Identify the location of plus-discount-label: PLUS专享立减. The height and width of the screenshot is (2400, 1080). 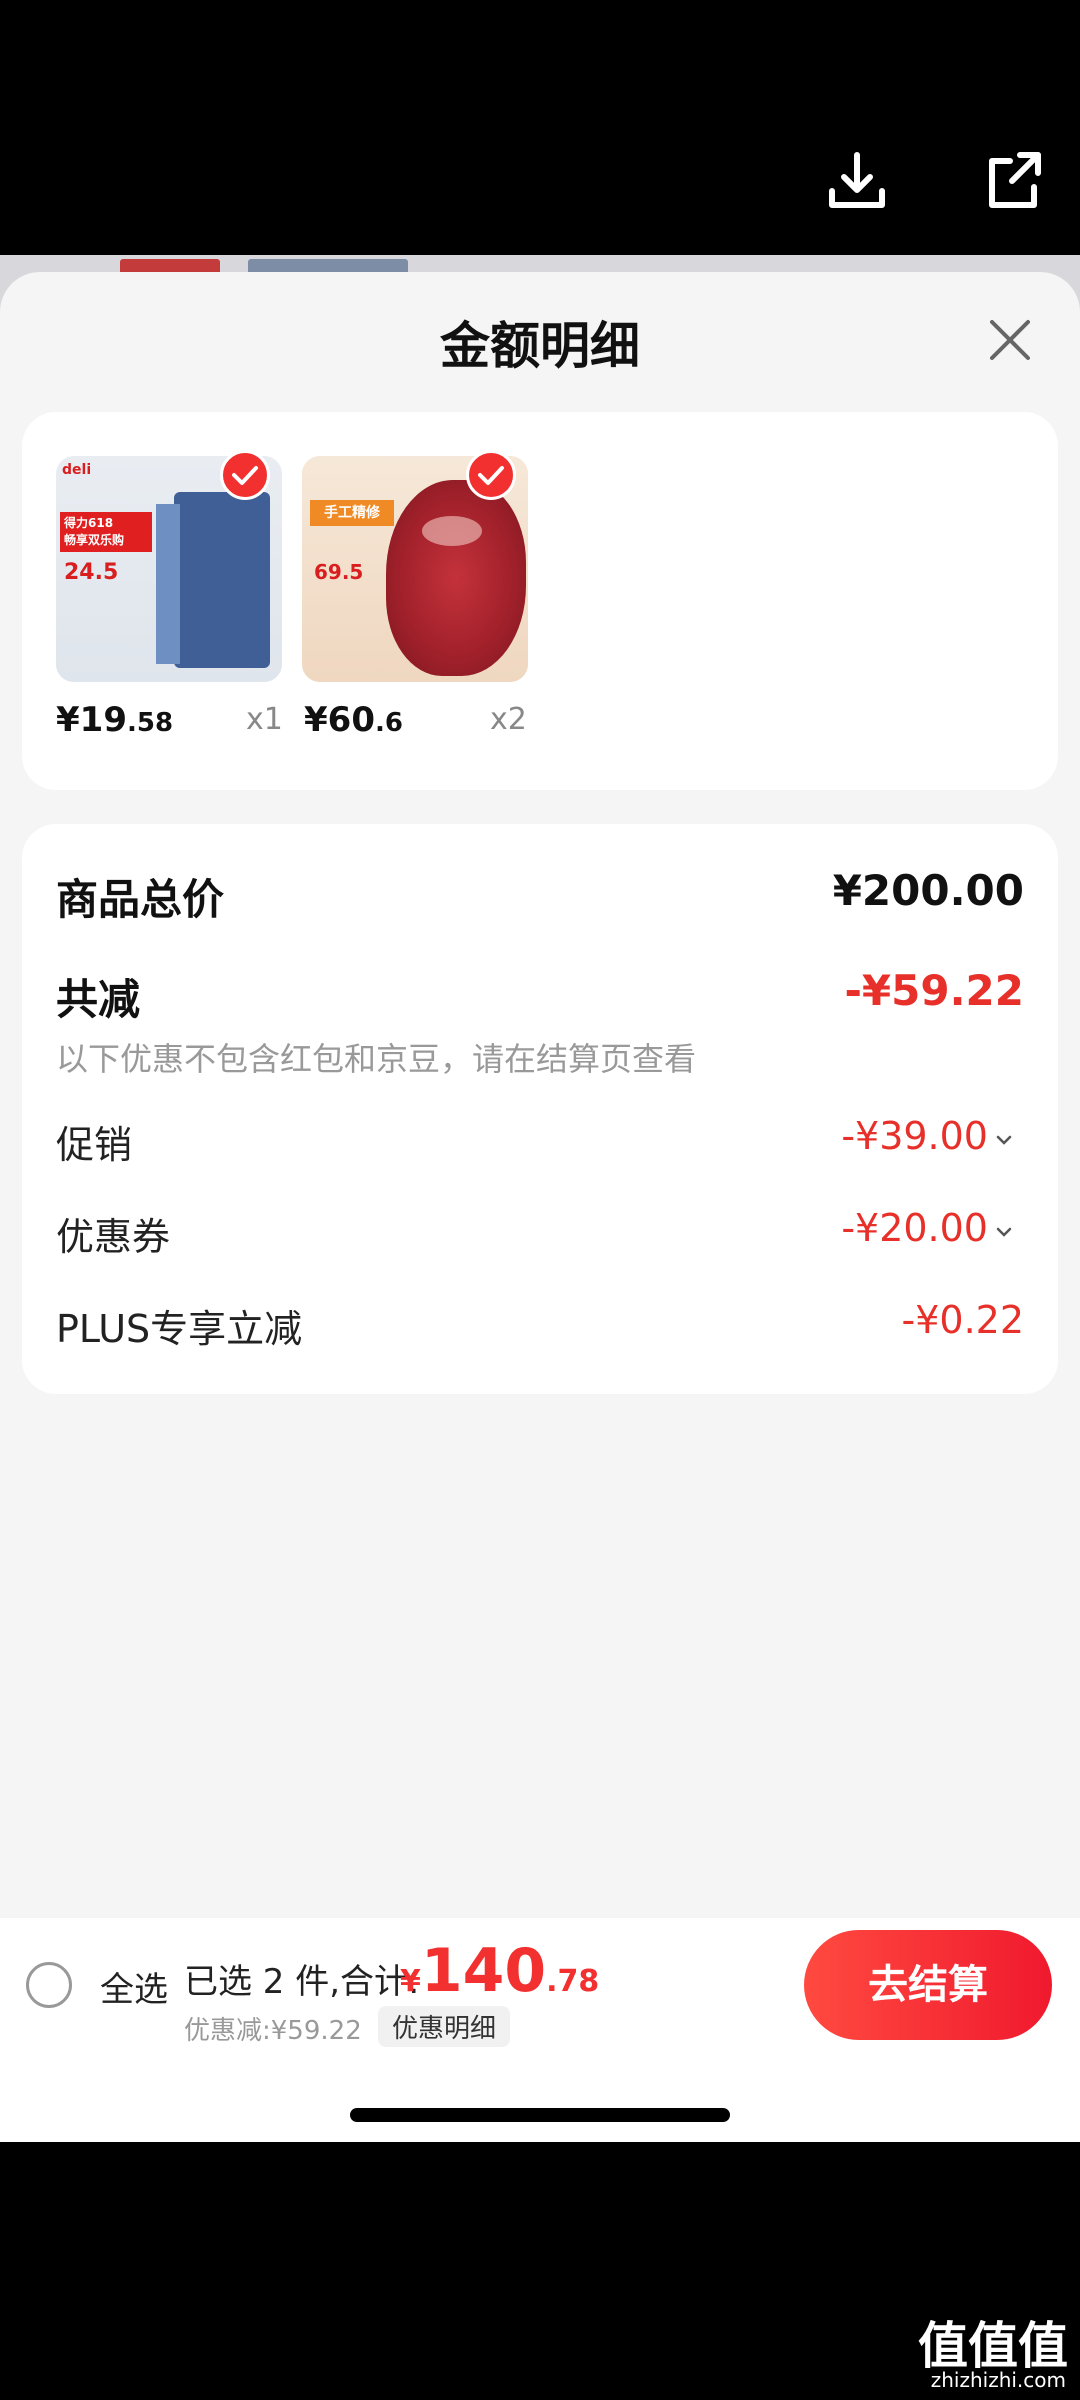
(179, 1329).